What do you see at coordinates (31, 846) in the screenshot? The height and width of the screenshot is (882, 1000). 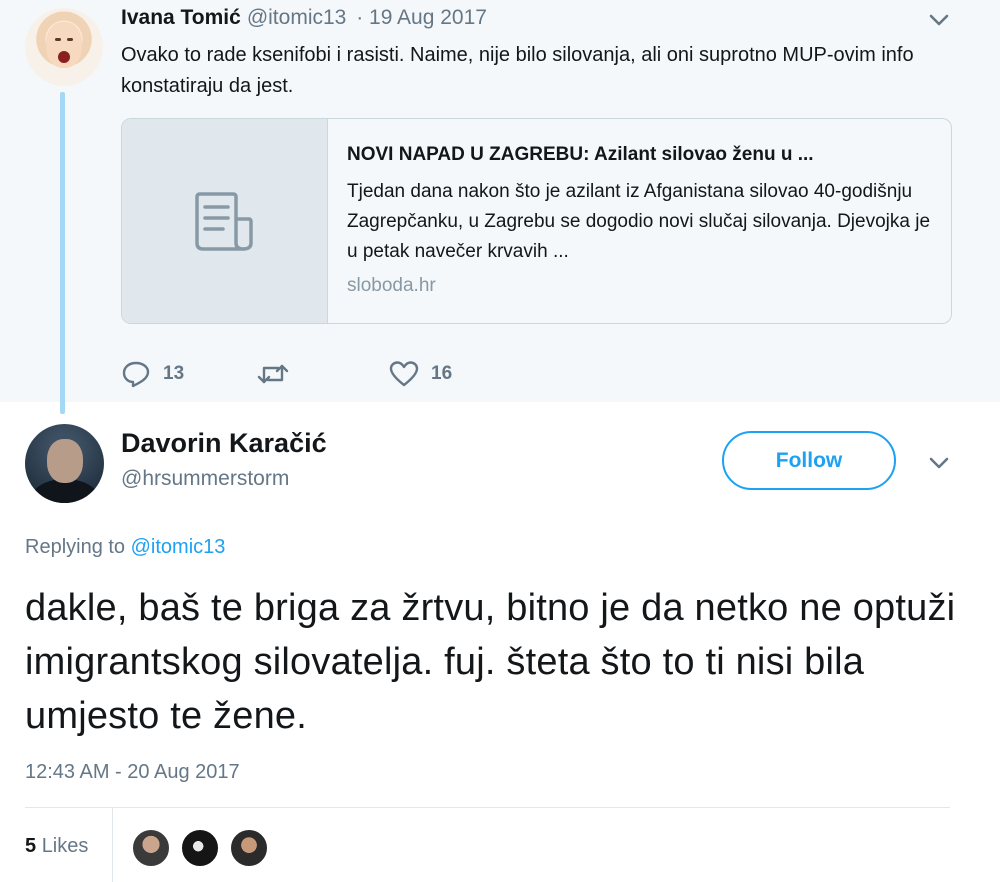 I see `likes-count: 5` at bounding box center [31, 846].